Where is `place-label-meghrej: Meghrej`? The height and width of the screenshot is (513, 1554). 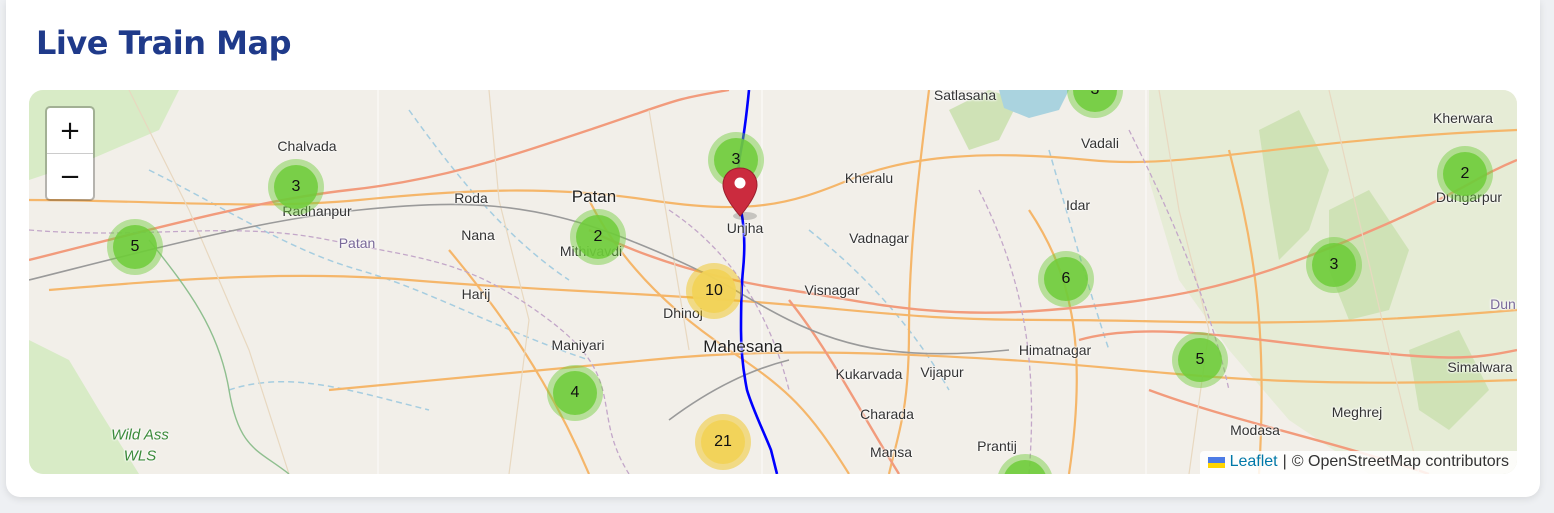
place-label-meghrej: Meghrej is located at coordinates (1357, 412).